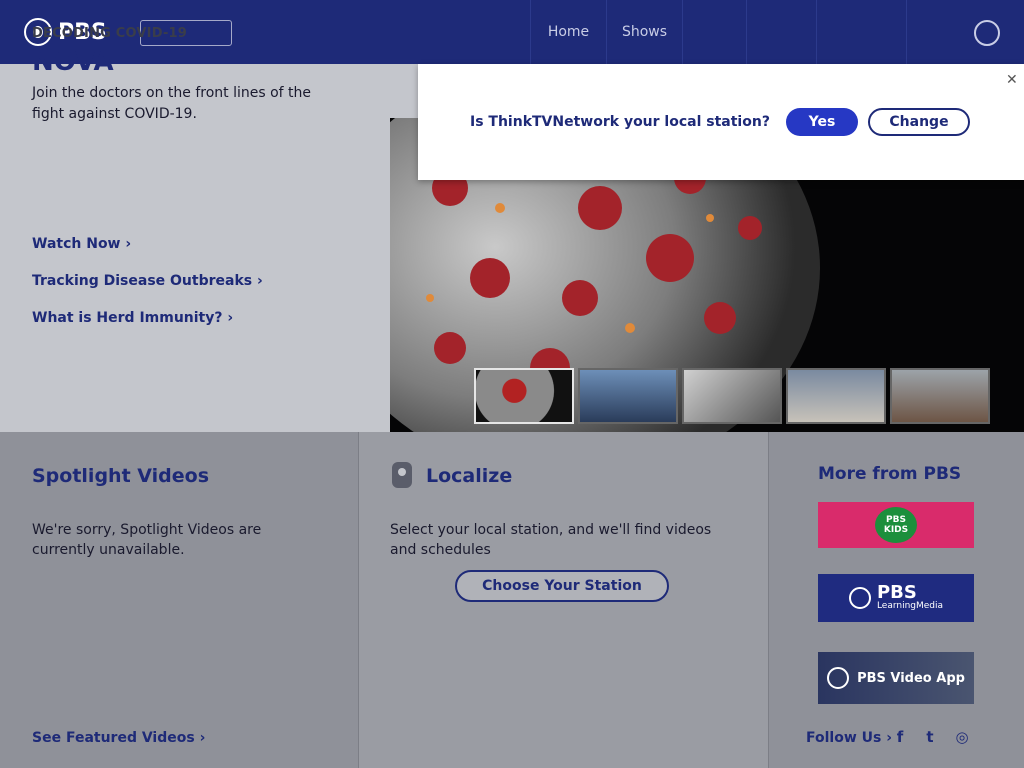 This screenshot has width=1024, height=768. I want to click on thumbnail-tablet, so click(732, 396).